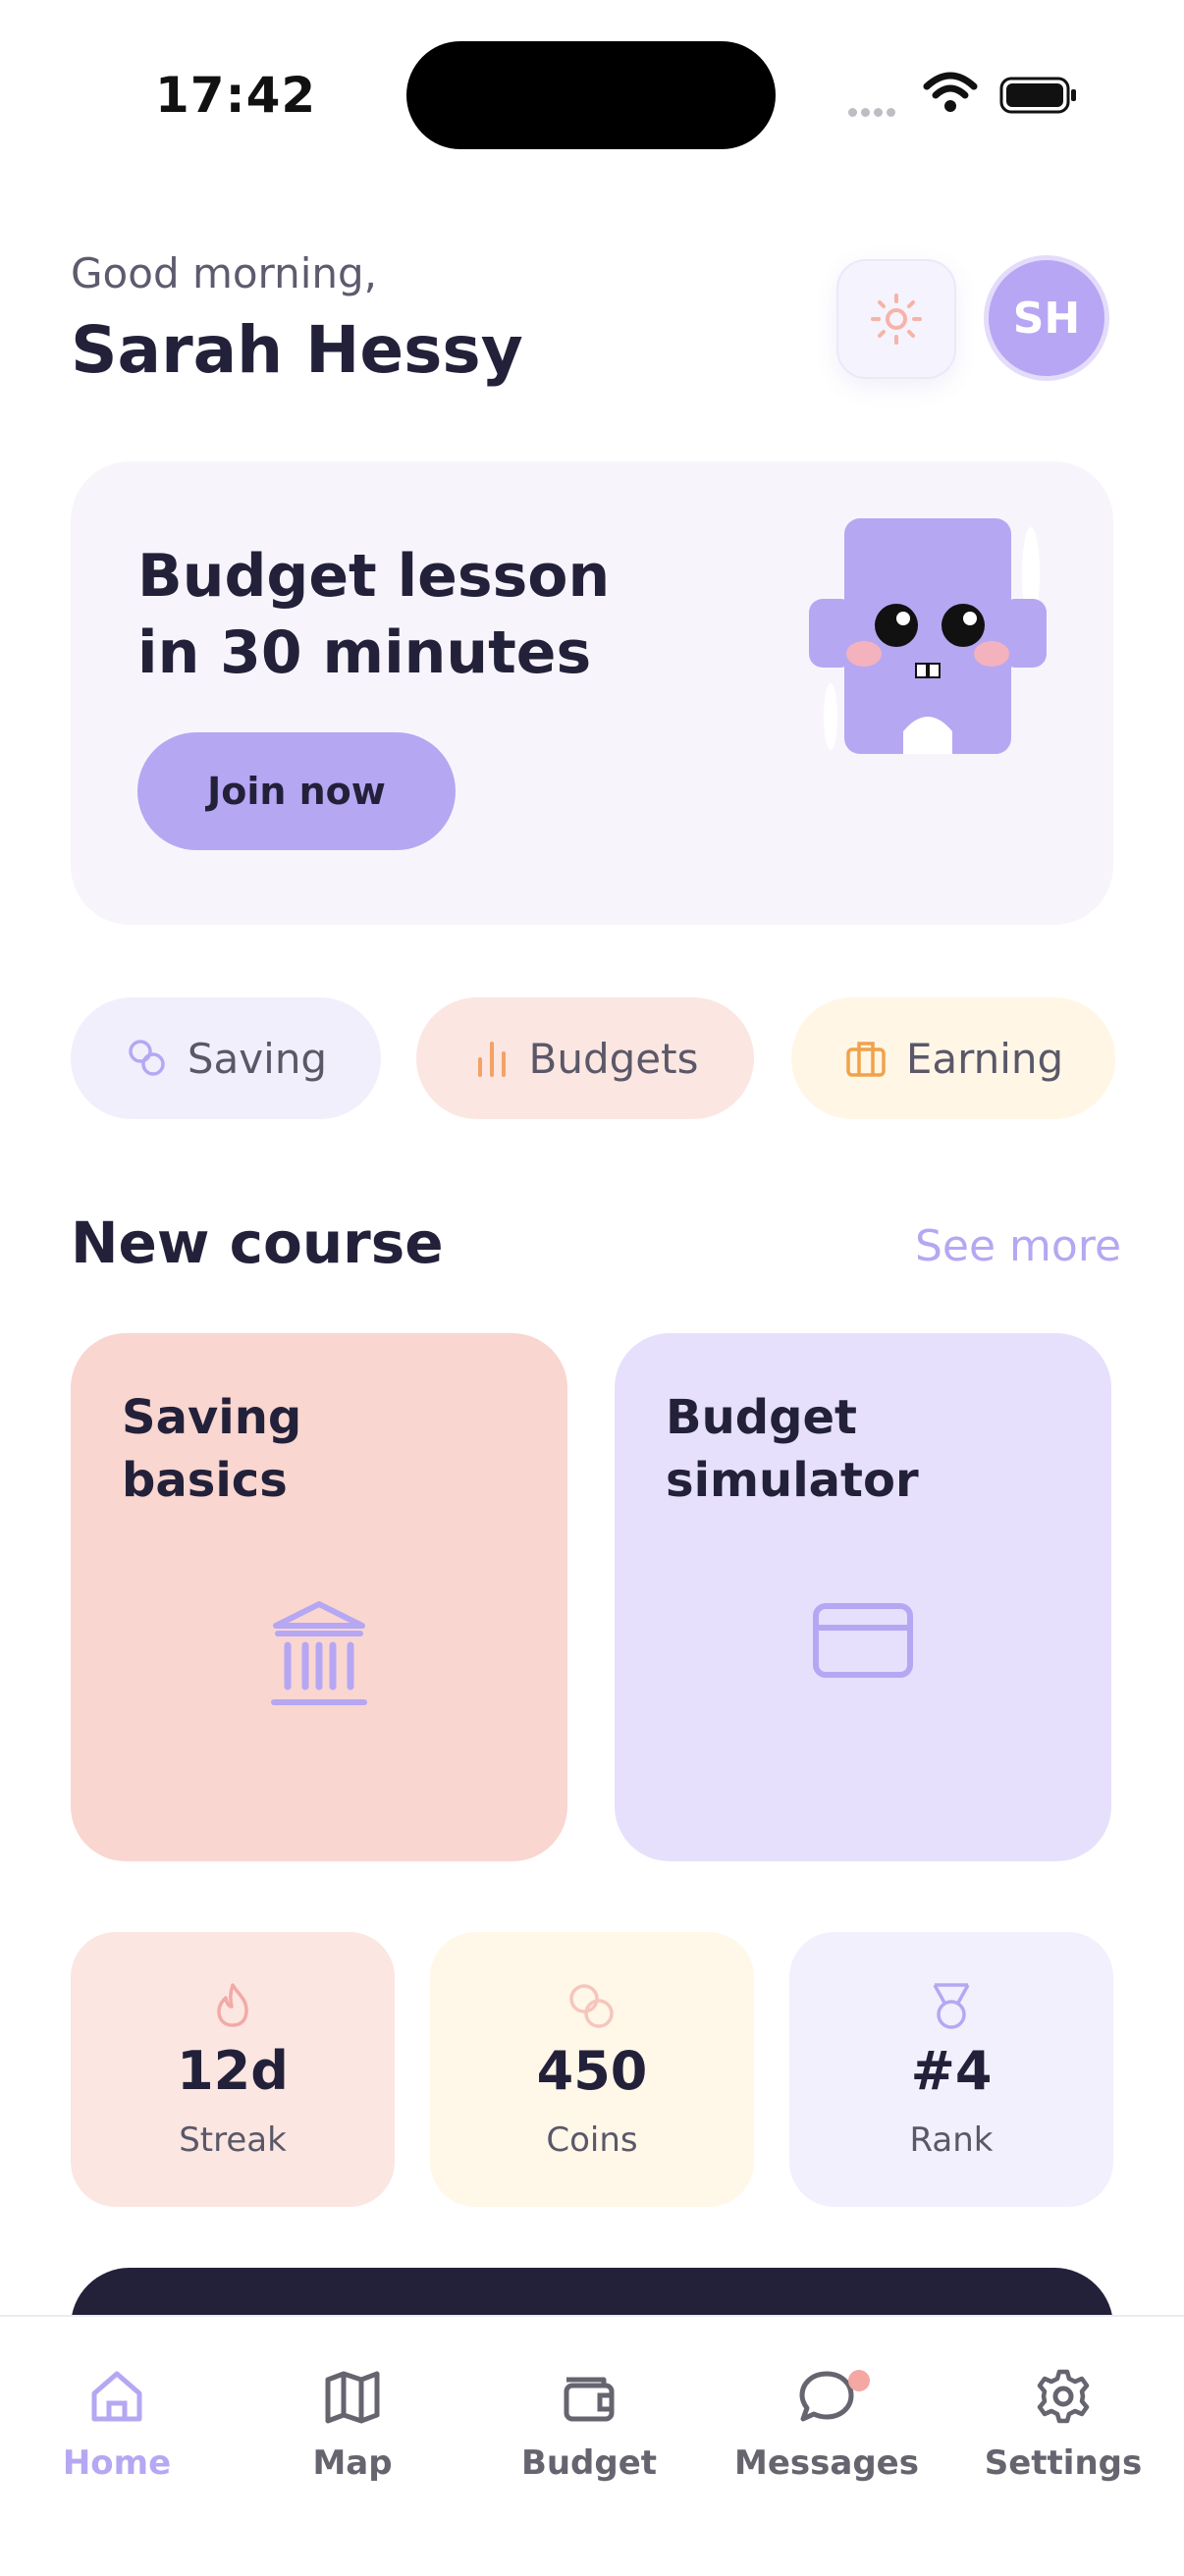 Image resolution: width=1184 pixels, height=2576 pixels. Describe the element at coordinates (984, 1058) in the screenshot. I see `chip-earning-label: Earning` at that location.